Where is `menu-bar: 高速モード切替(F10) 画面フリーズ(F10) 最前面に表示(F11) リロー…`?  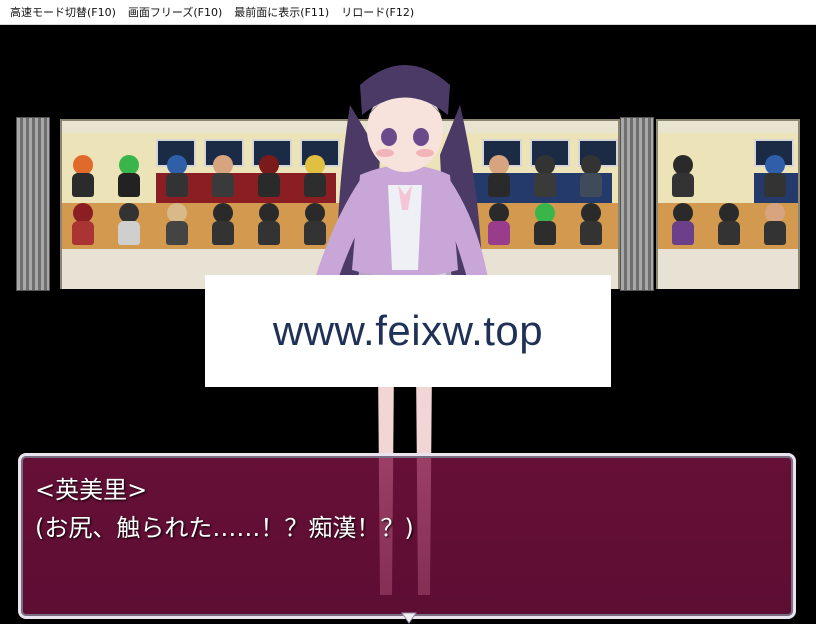
menu-bar: 高速モード切替(F10) 画面フリーズ(F10) 最前面に表示(F11) リロー… is located at coordinates (408, 12).